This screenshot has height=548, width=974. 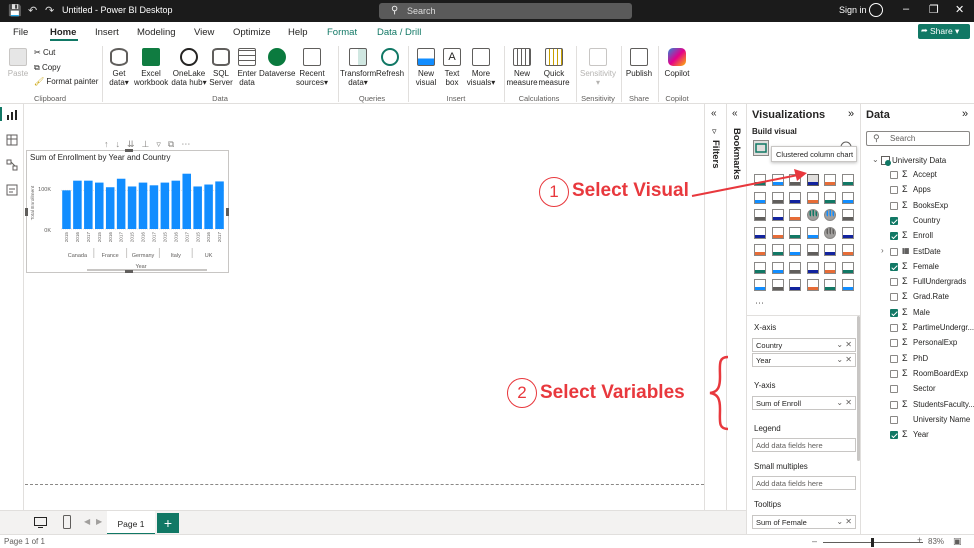 I want to click on decomposition-tree-icon, so click(x=795, y=267).